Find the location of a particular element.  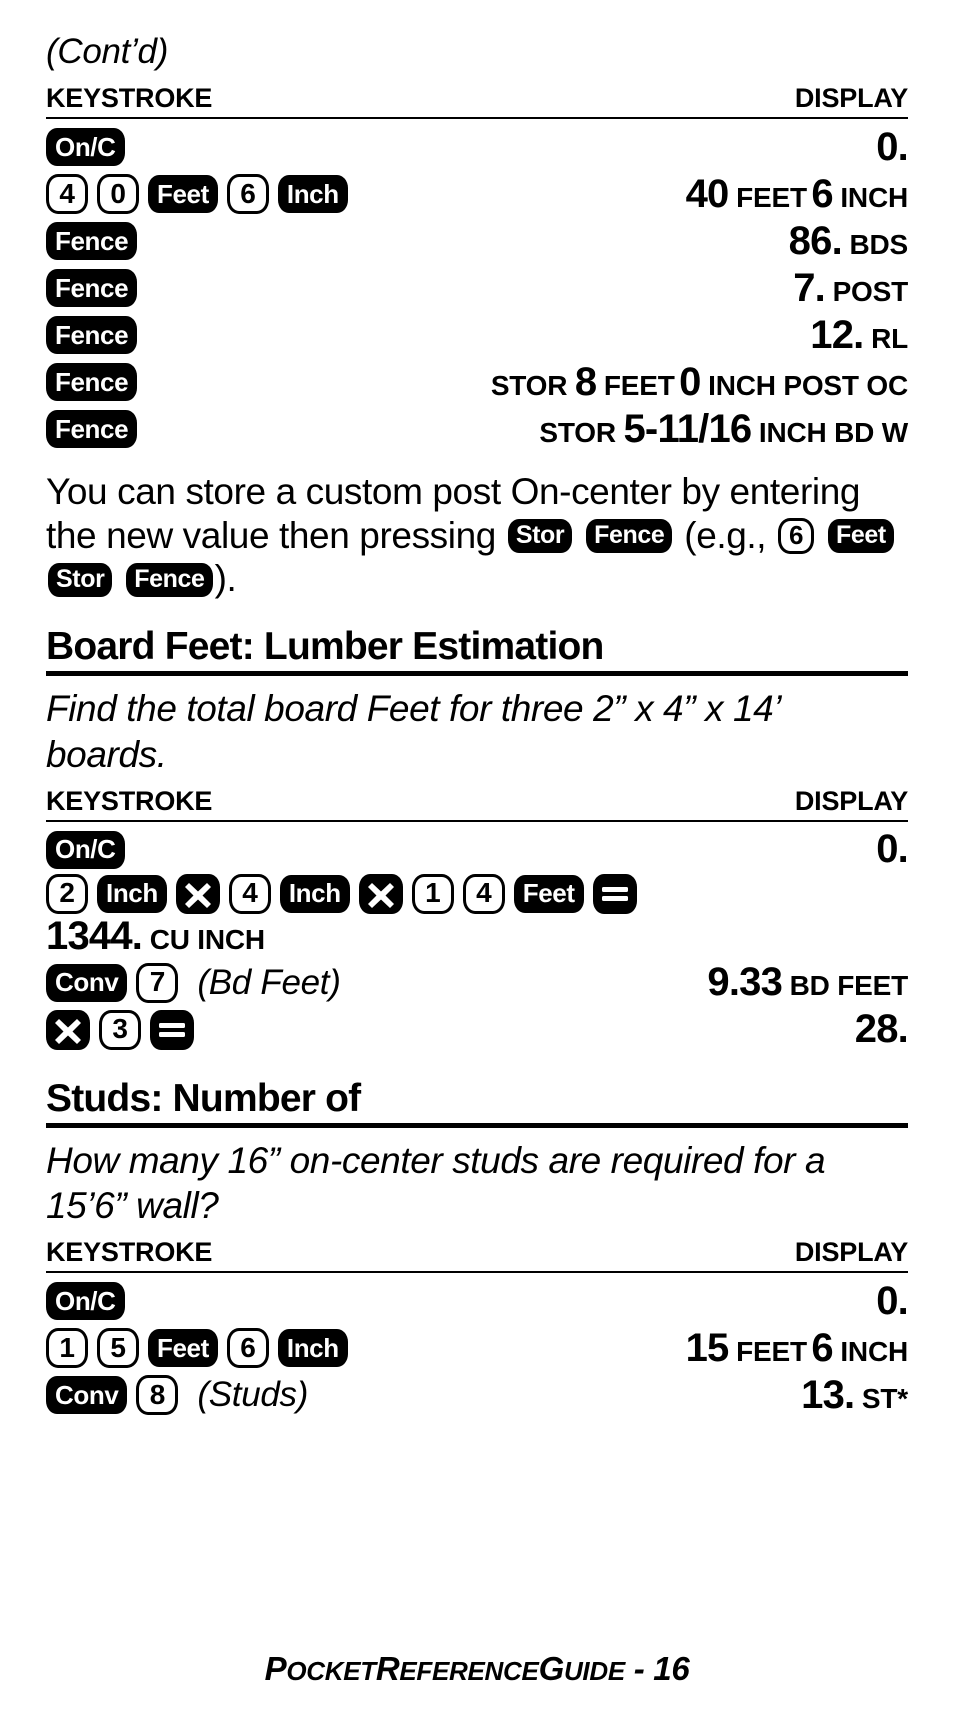

column-header-display: DISPLAY is located at coordinates (851, 1252).